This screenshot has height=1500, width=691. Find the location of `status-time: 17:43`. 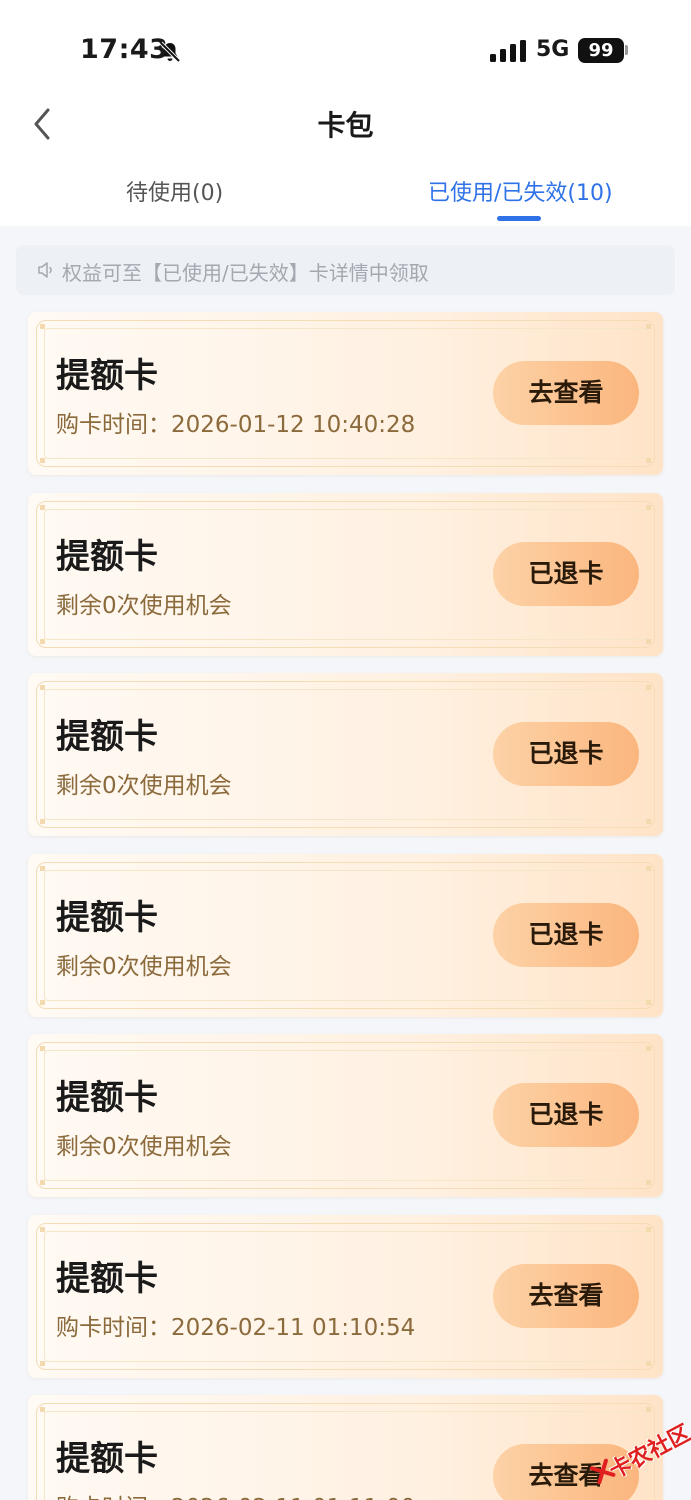

status-time: 17:43 is located at coordinates (124, 49).